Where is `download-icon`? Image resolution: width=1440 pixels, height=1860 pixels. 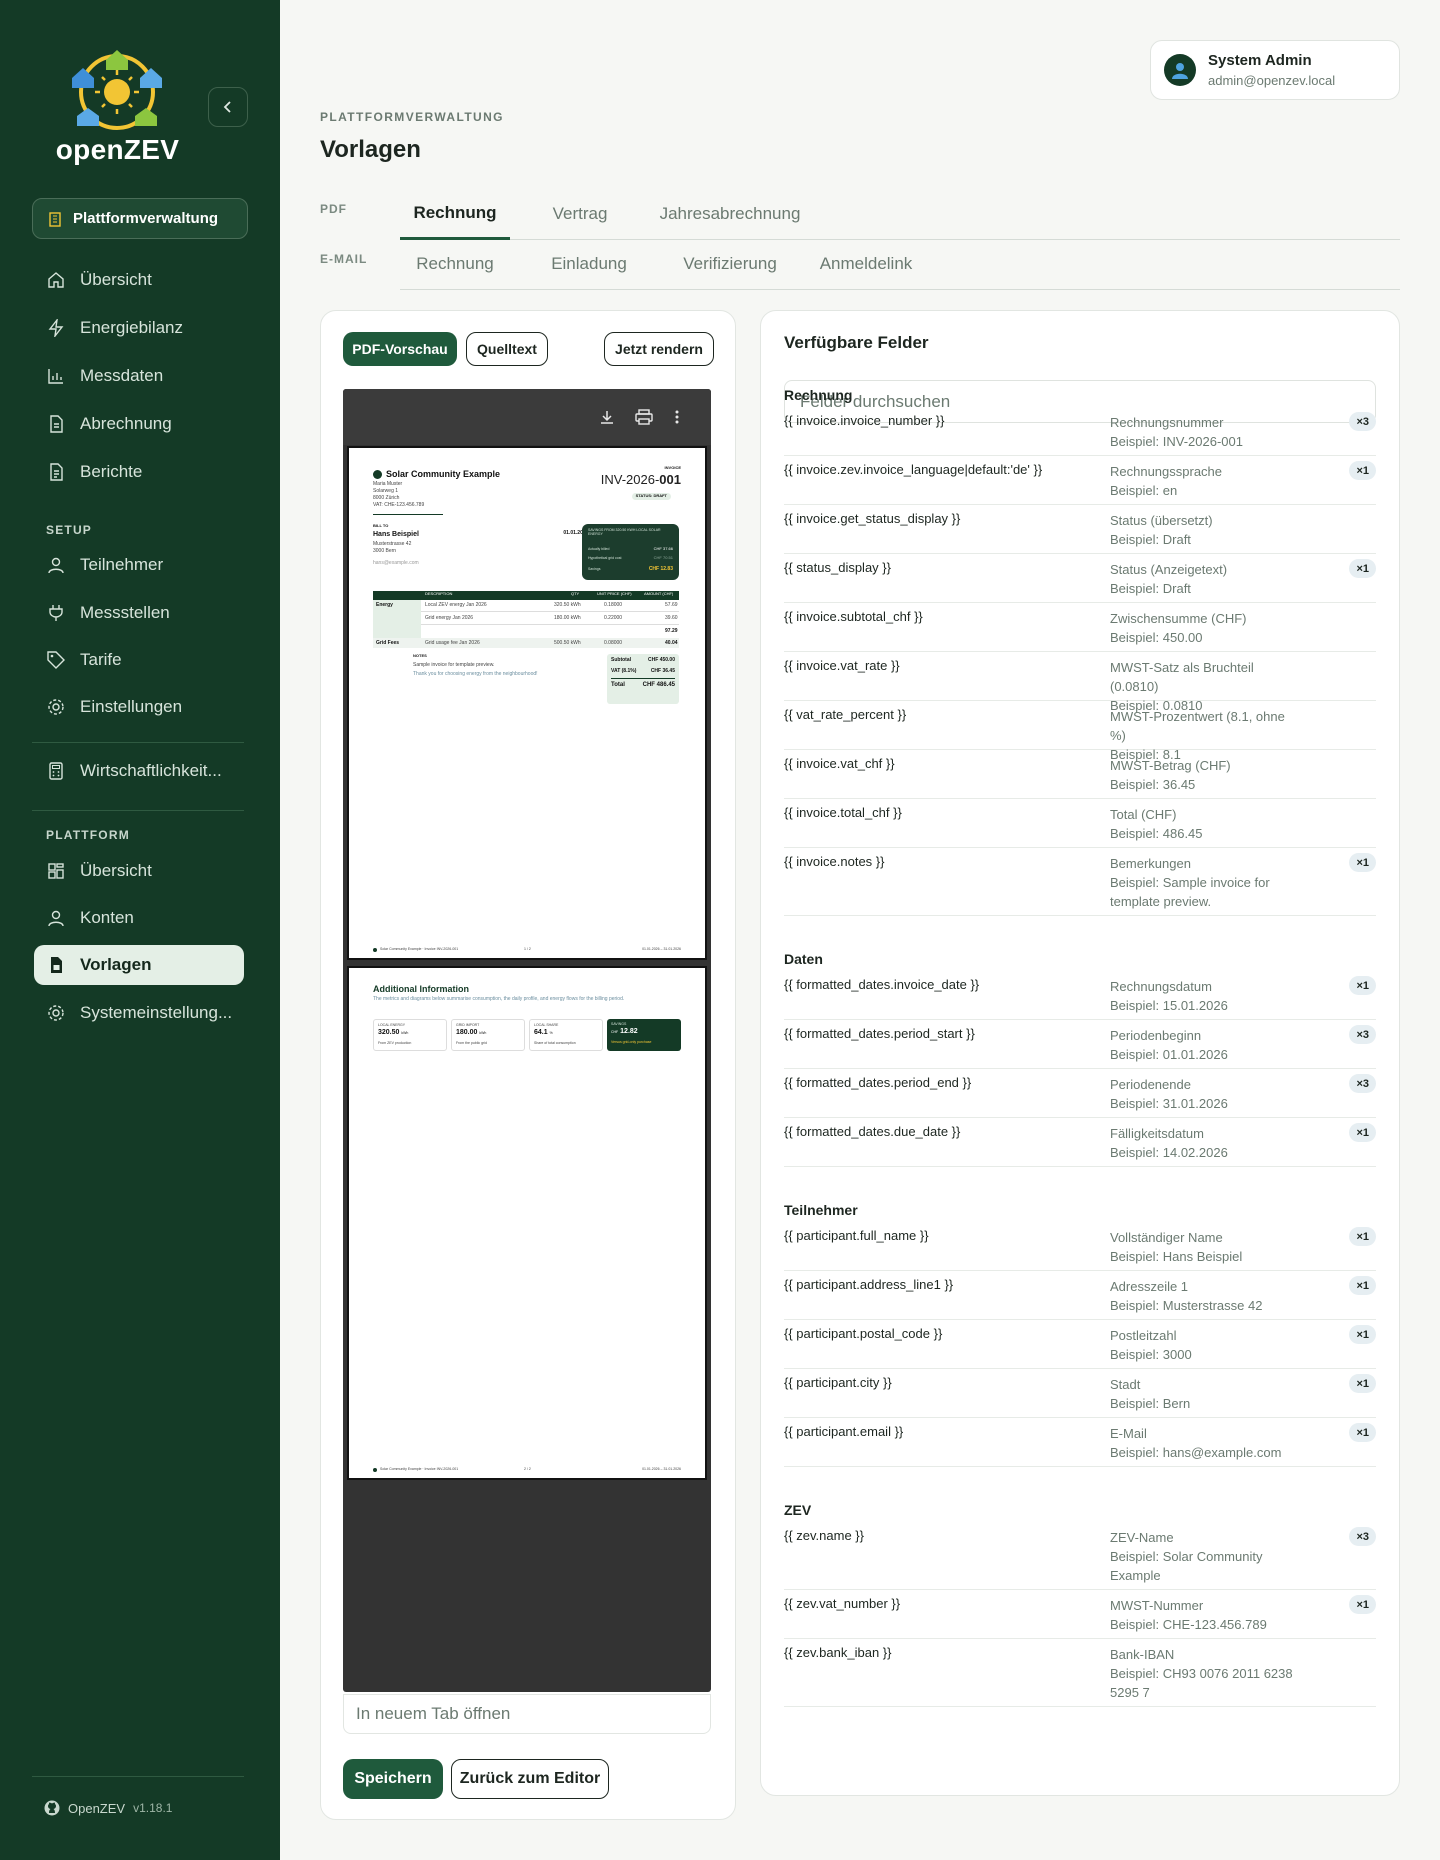
download-icon is located at coordinates (607, 417).